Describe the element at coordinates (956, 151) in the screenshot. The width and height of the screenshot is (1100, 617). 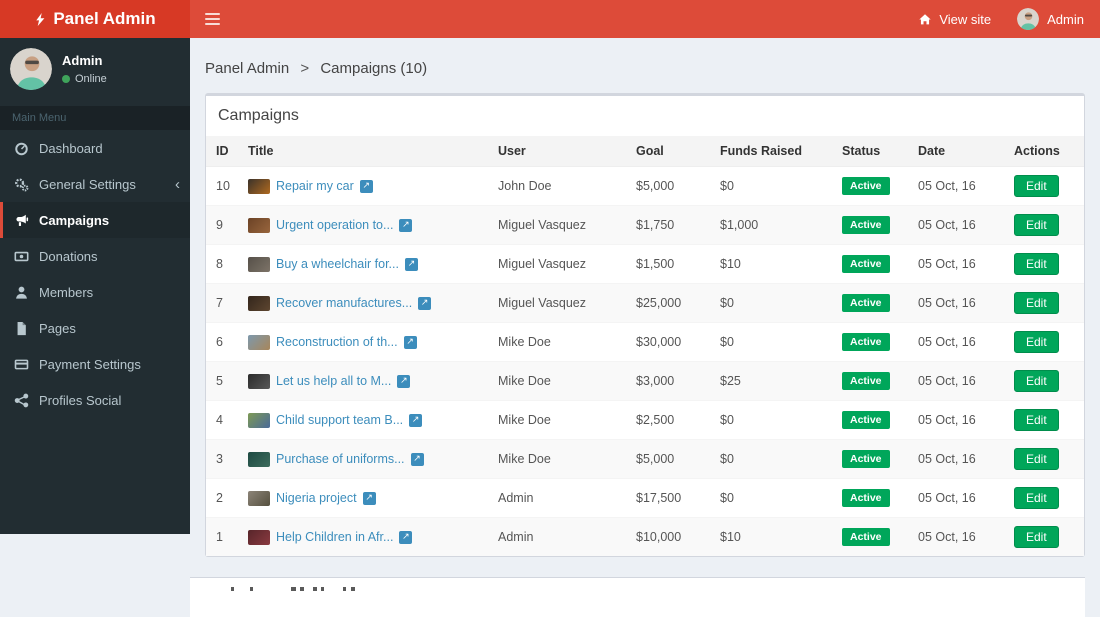
I see `column-header-date: Date` at that location.